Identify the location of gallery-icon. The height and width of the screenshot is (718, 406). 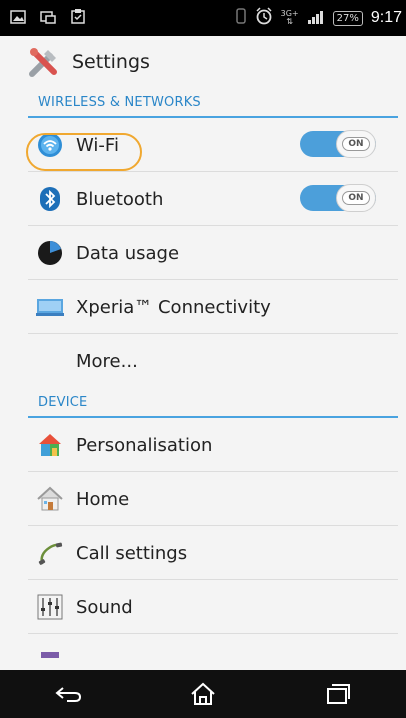
(18, 18).